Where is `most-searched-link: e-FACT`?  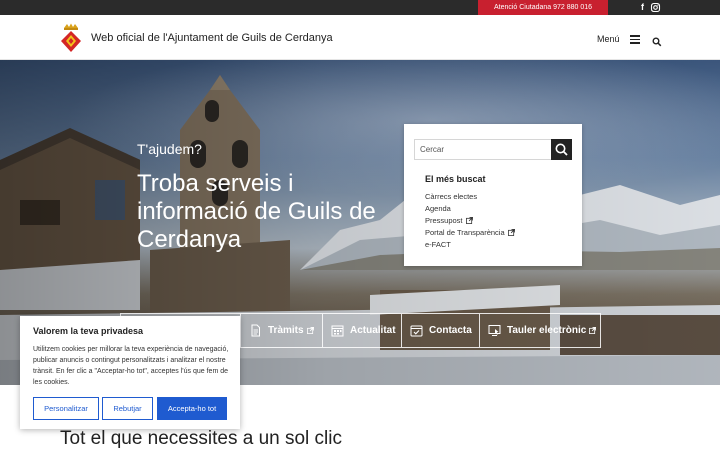
most-searched-link: e-FACT is located at coordinates (470, 245).